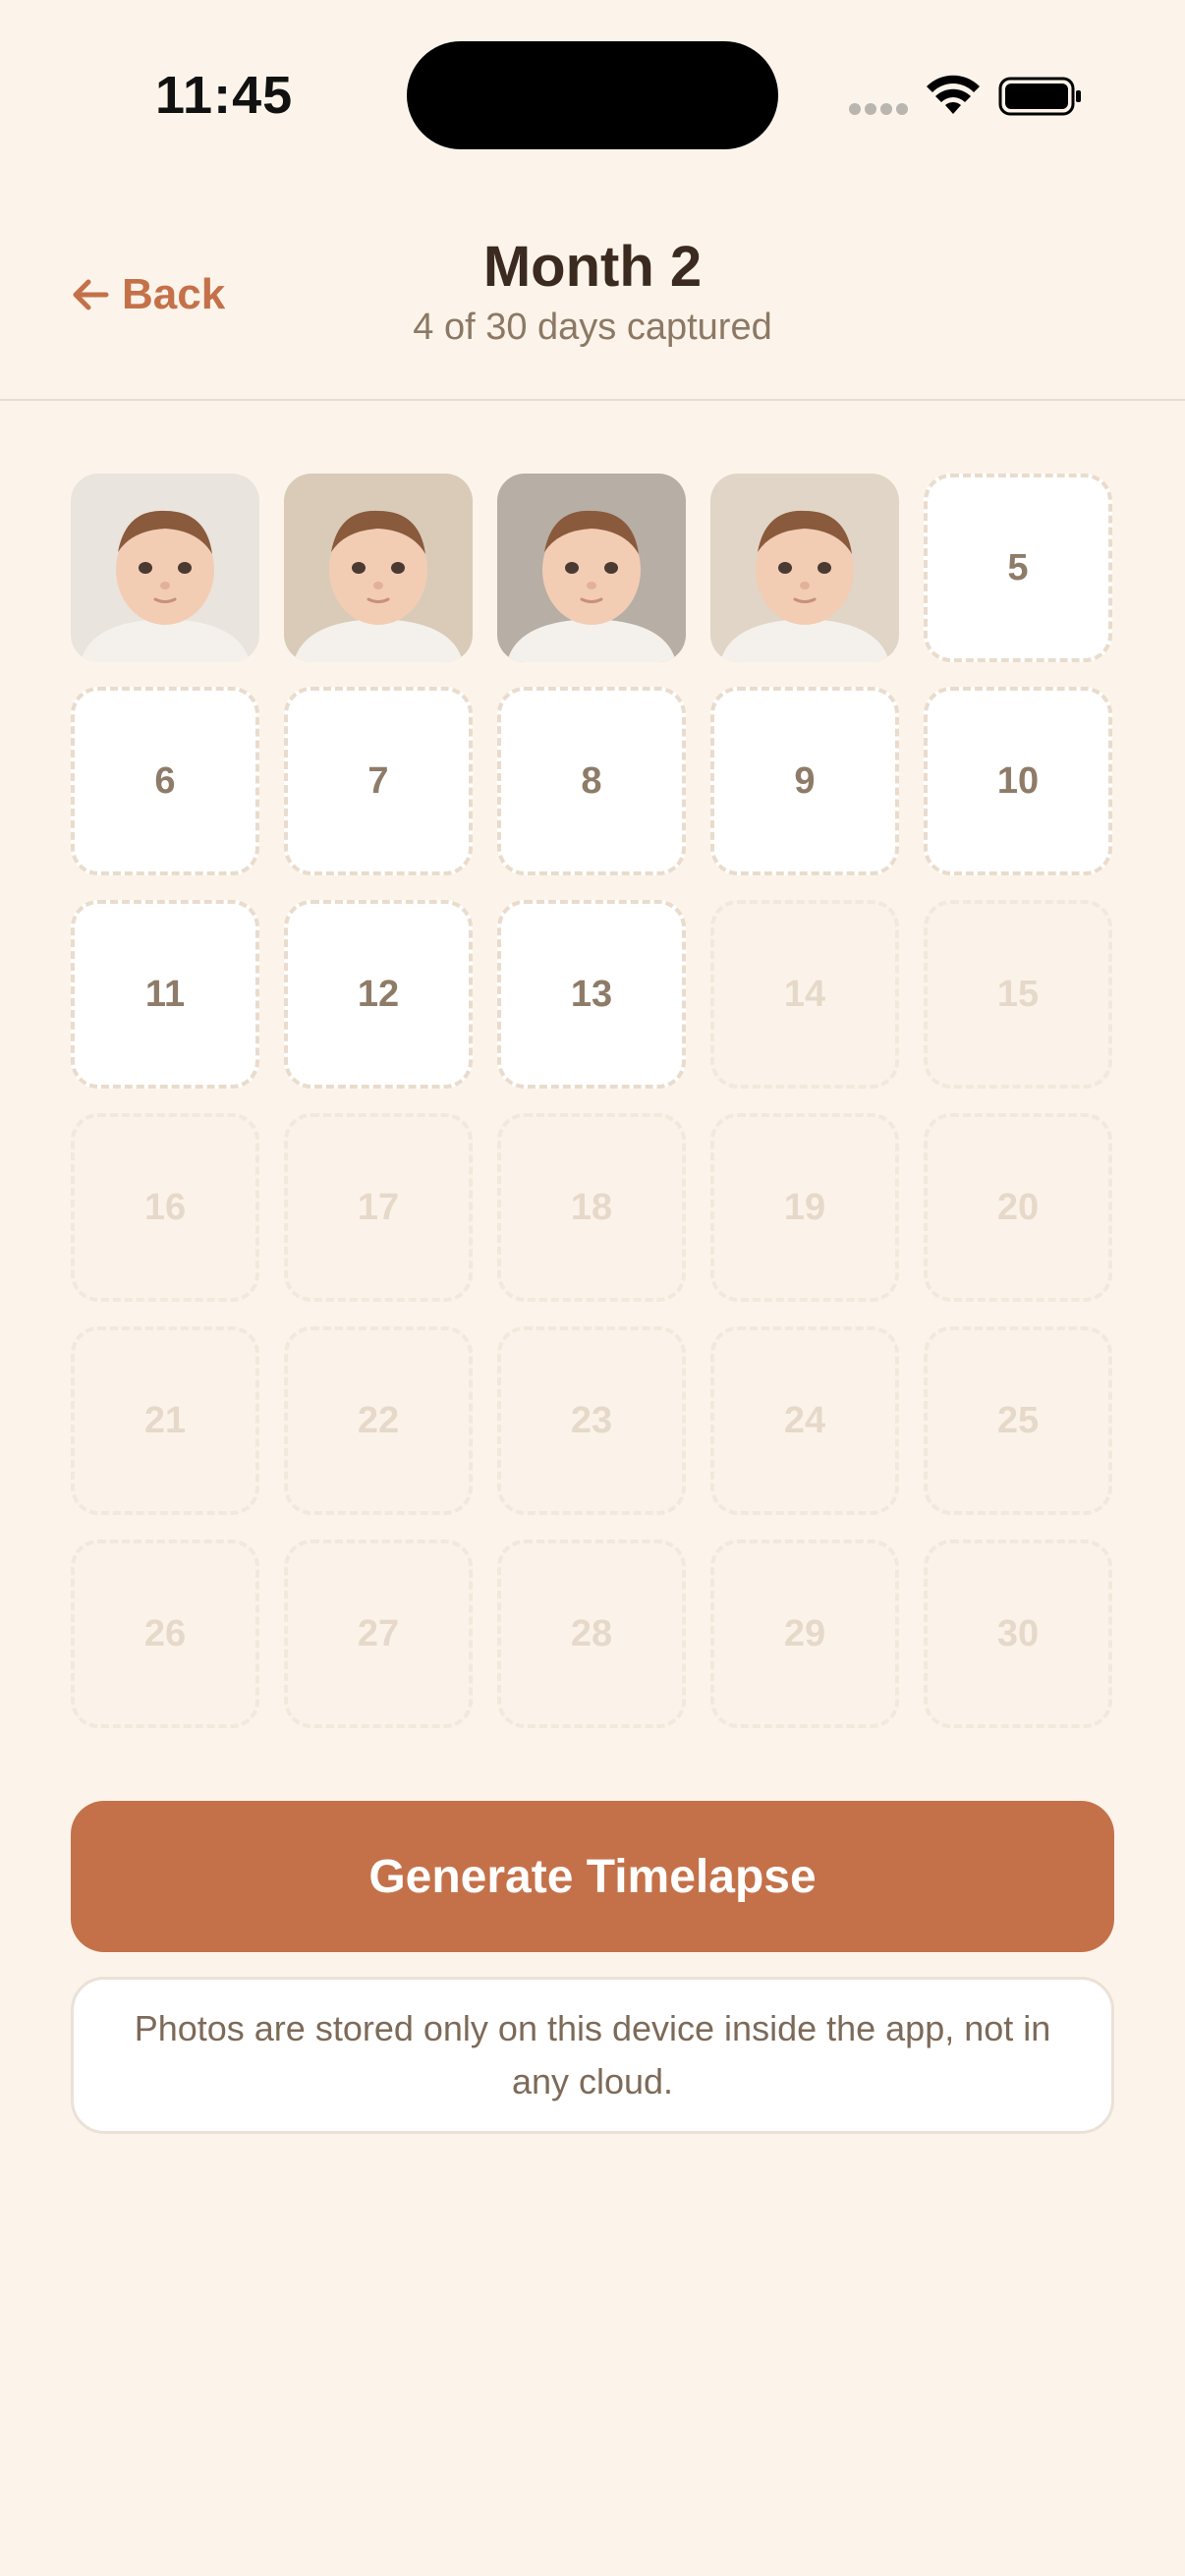 The width and height of the screenshot is (1185, 2576). I want to click on day-cell-locked: 15, so click(1018, 994).